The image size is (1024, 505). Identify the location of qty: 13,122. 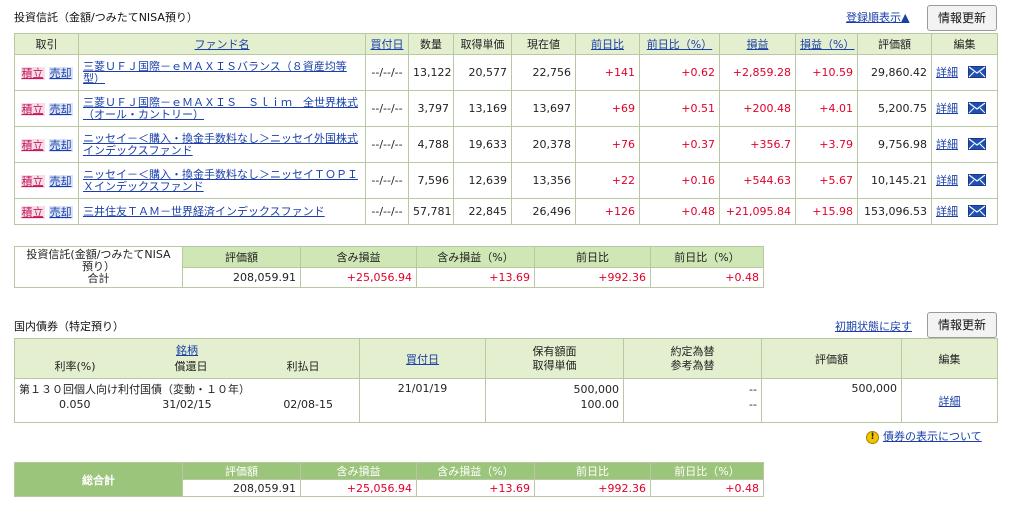
(431, 72).